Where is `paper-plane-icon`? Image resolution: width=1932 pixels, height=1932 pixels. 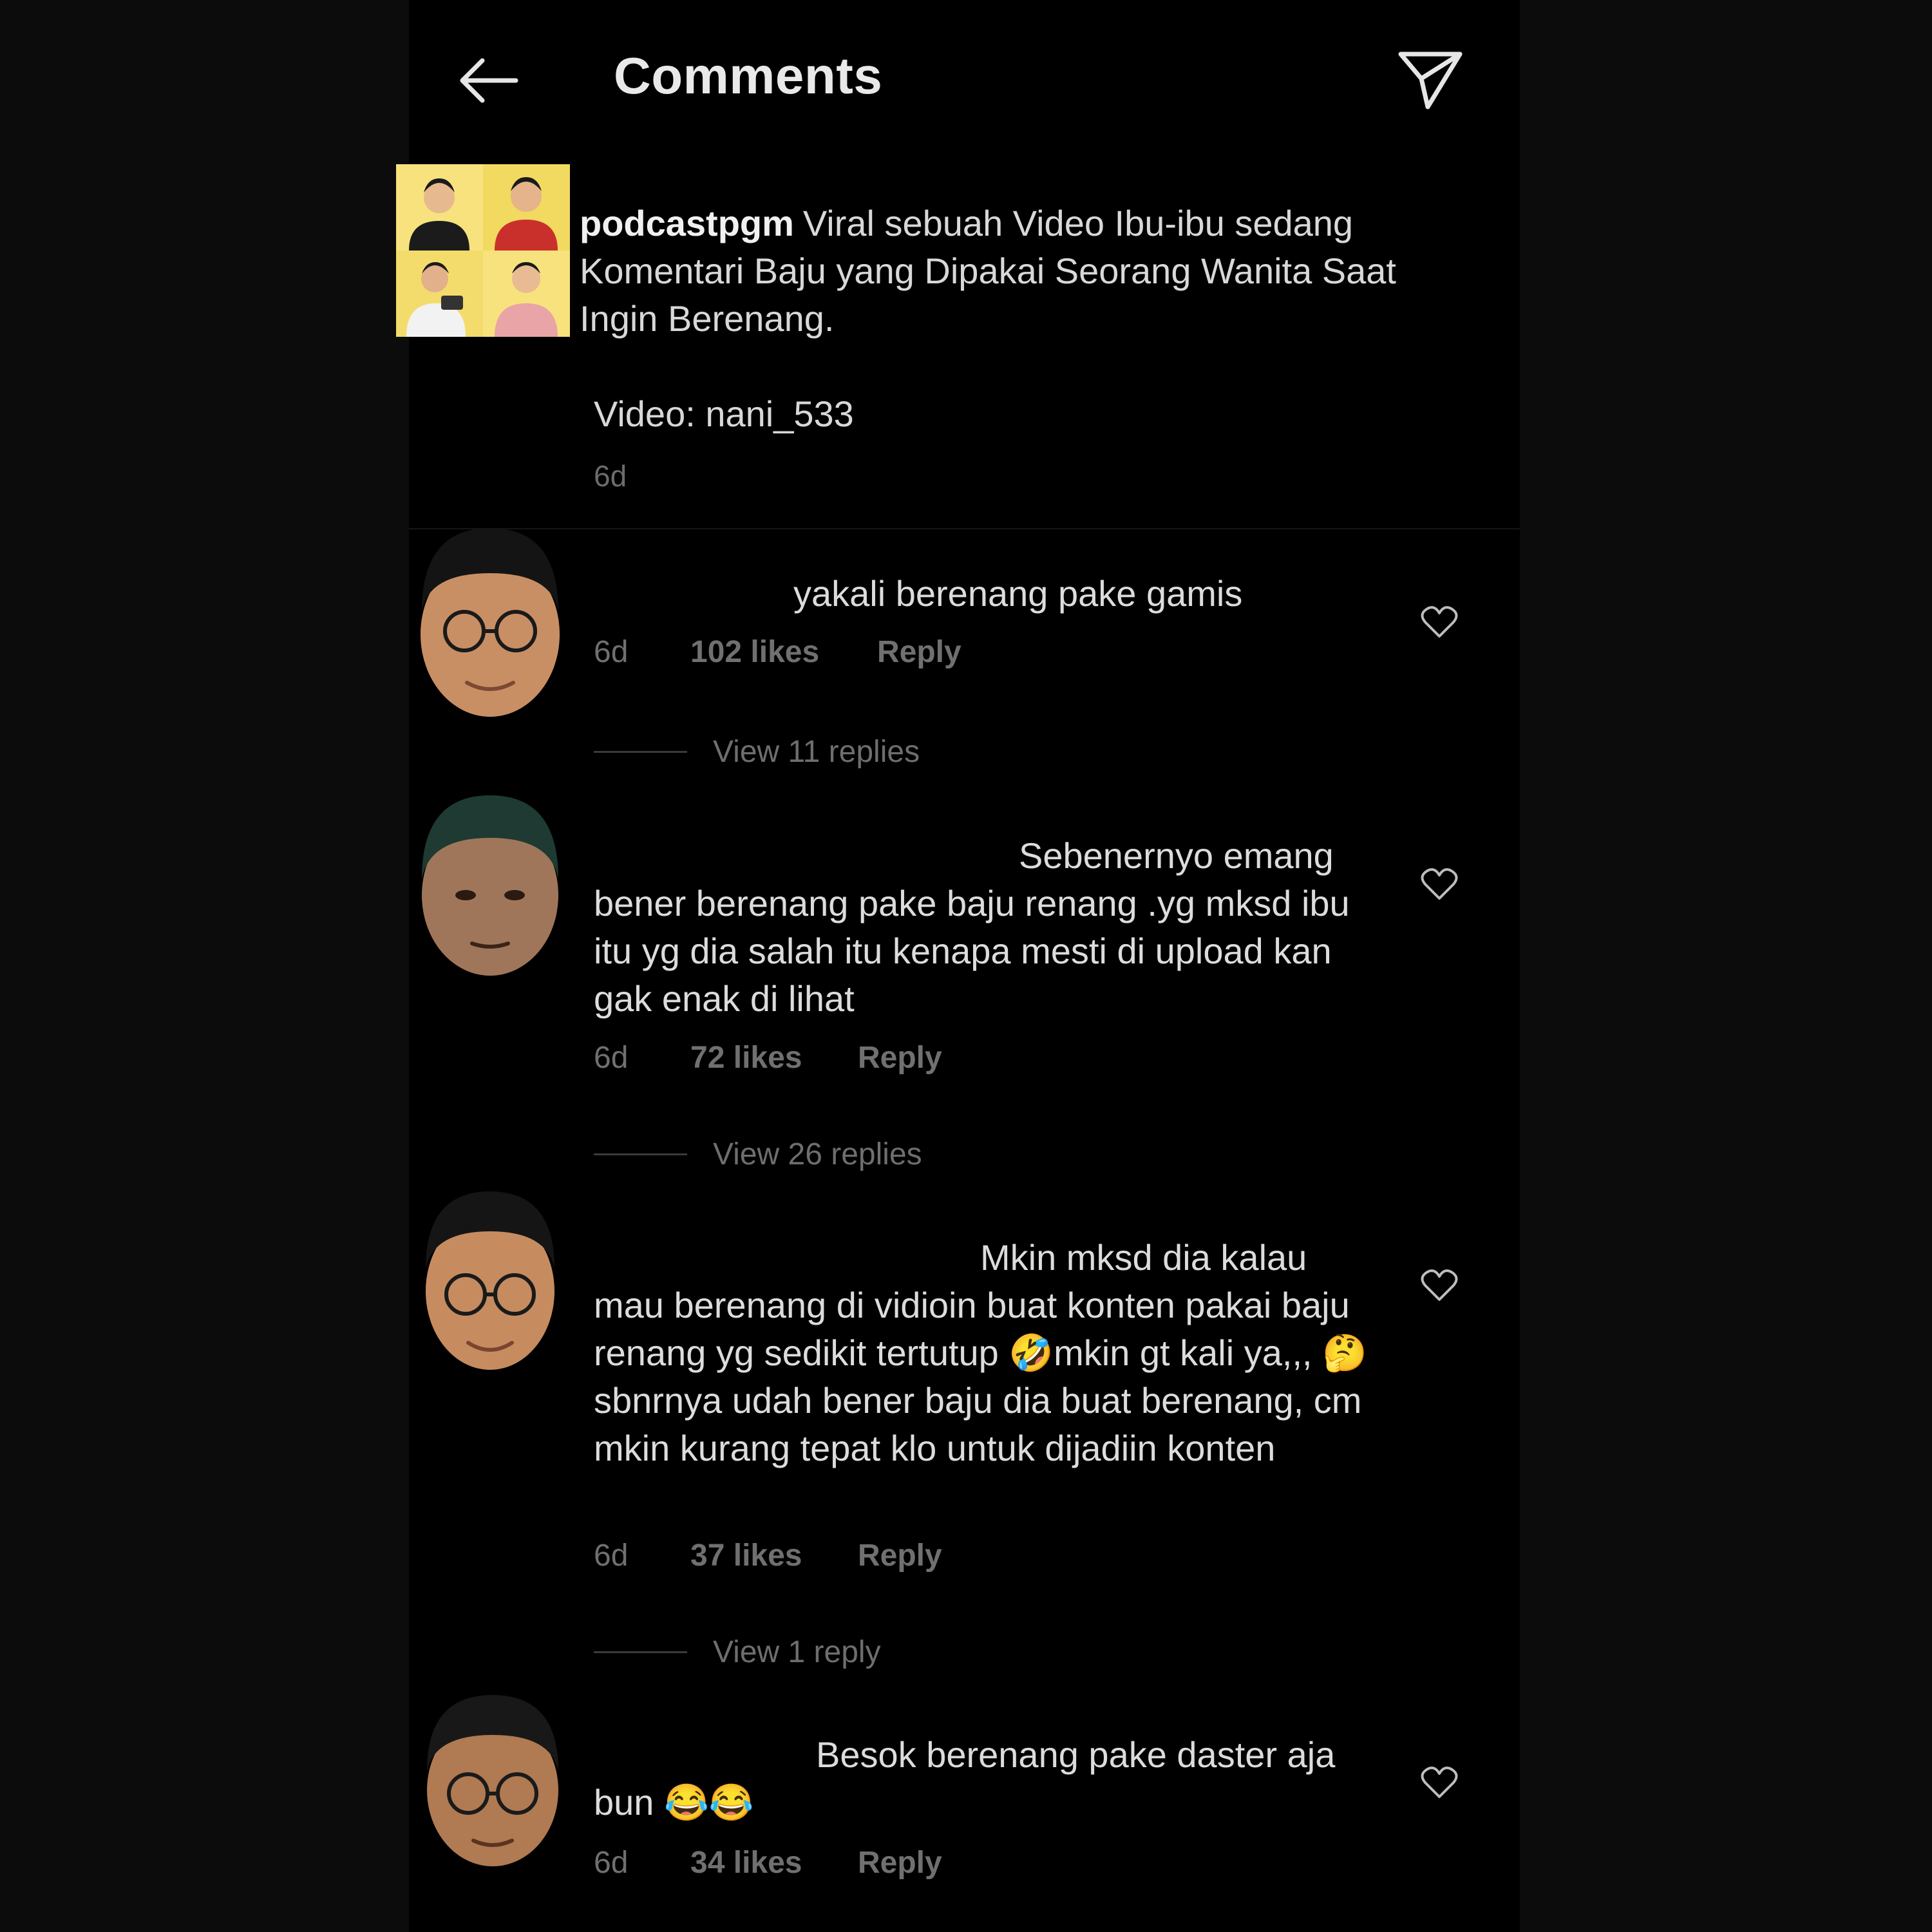 paper-plane-icon is located at coordinates (1430, 80).